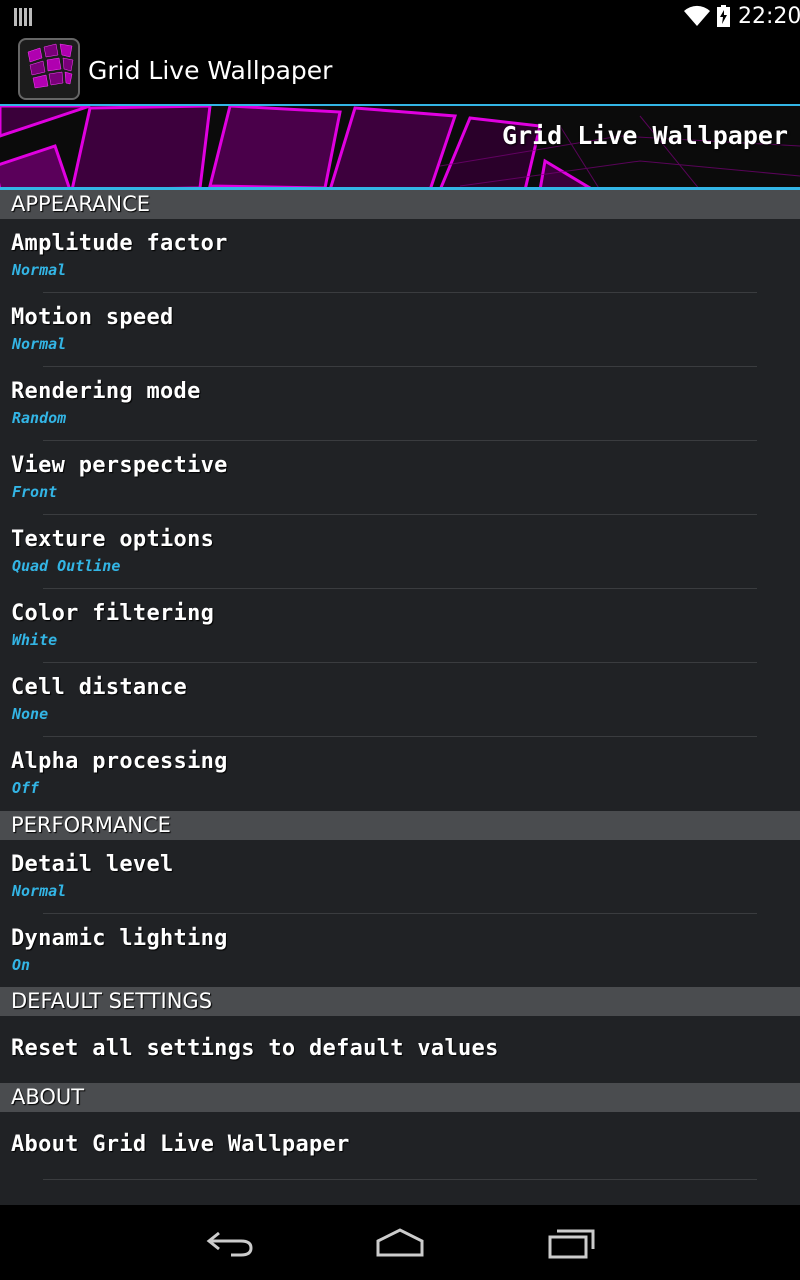  Describe the element at coordinates (645, 135) in the screenshot. I see `banner-title: Grid Live Wallpaper` at that location.